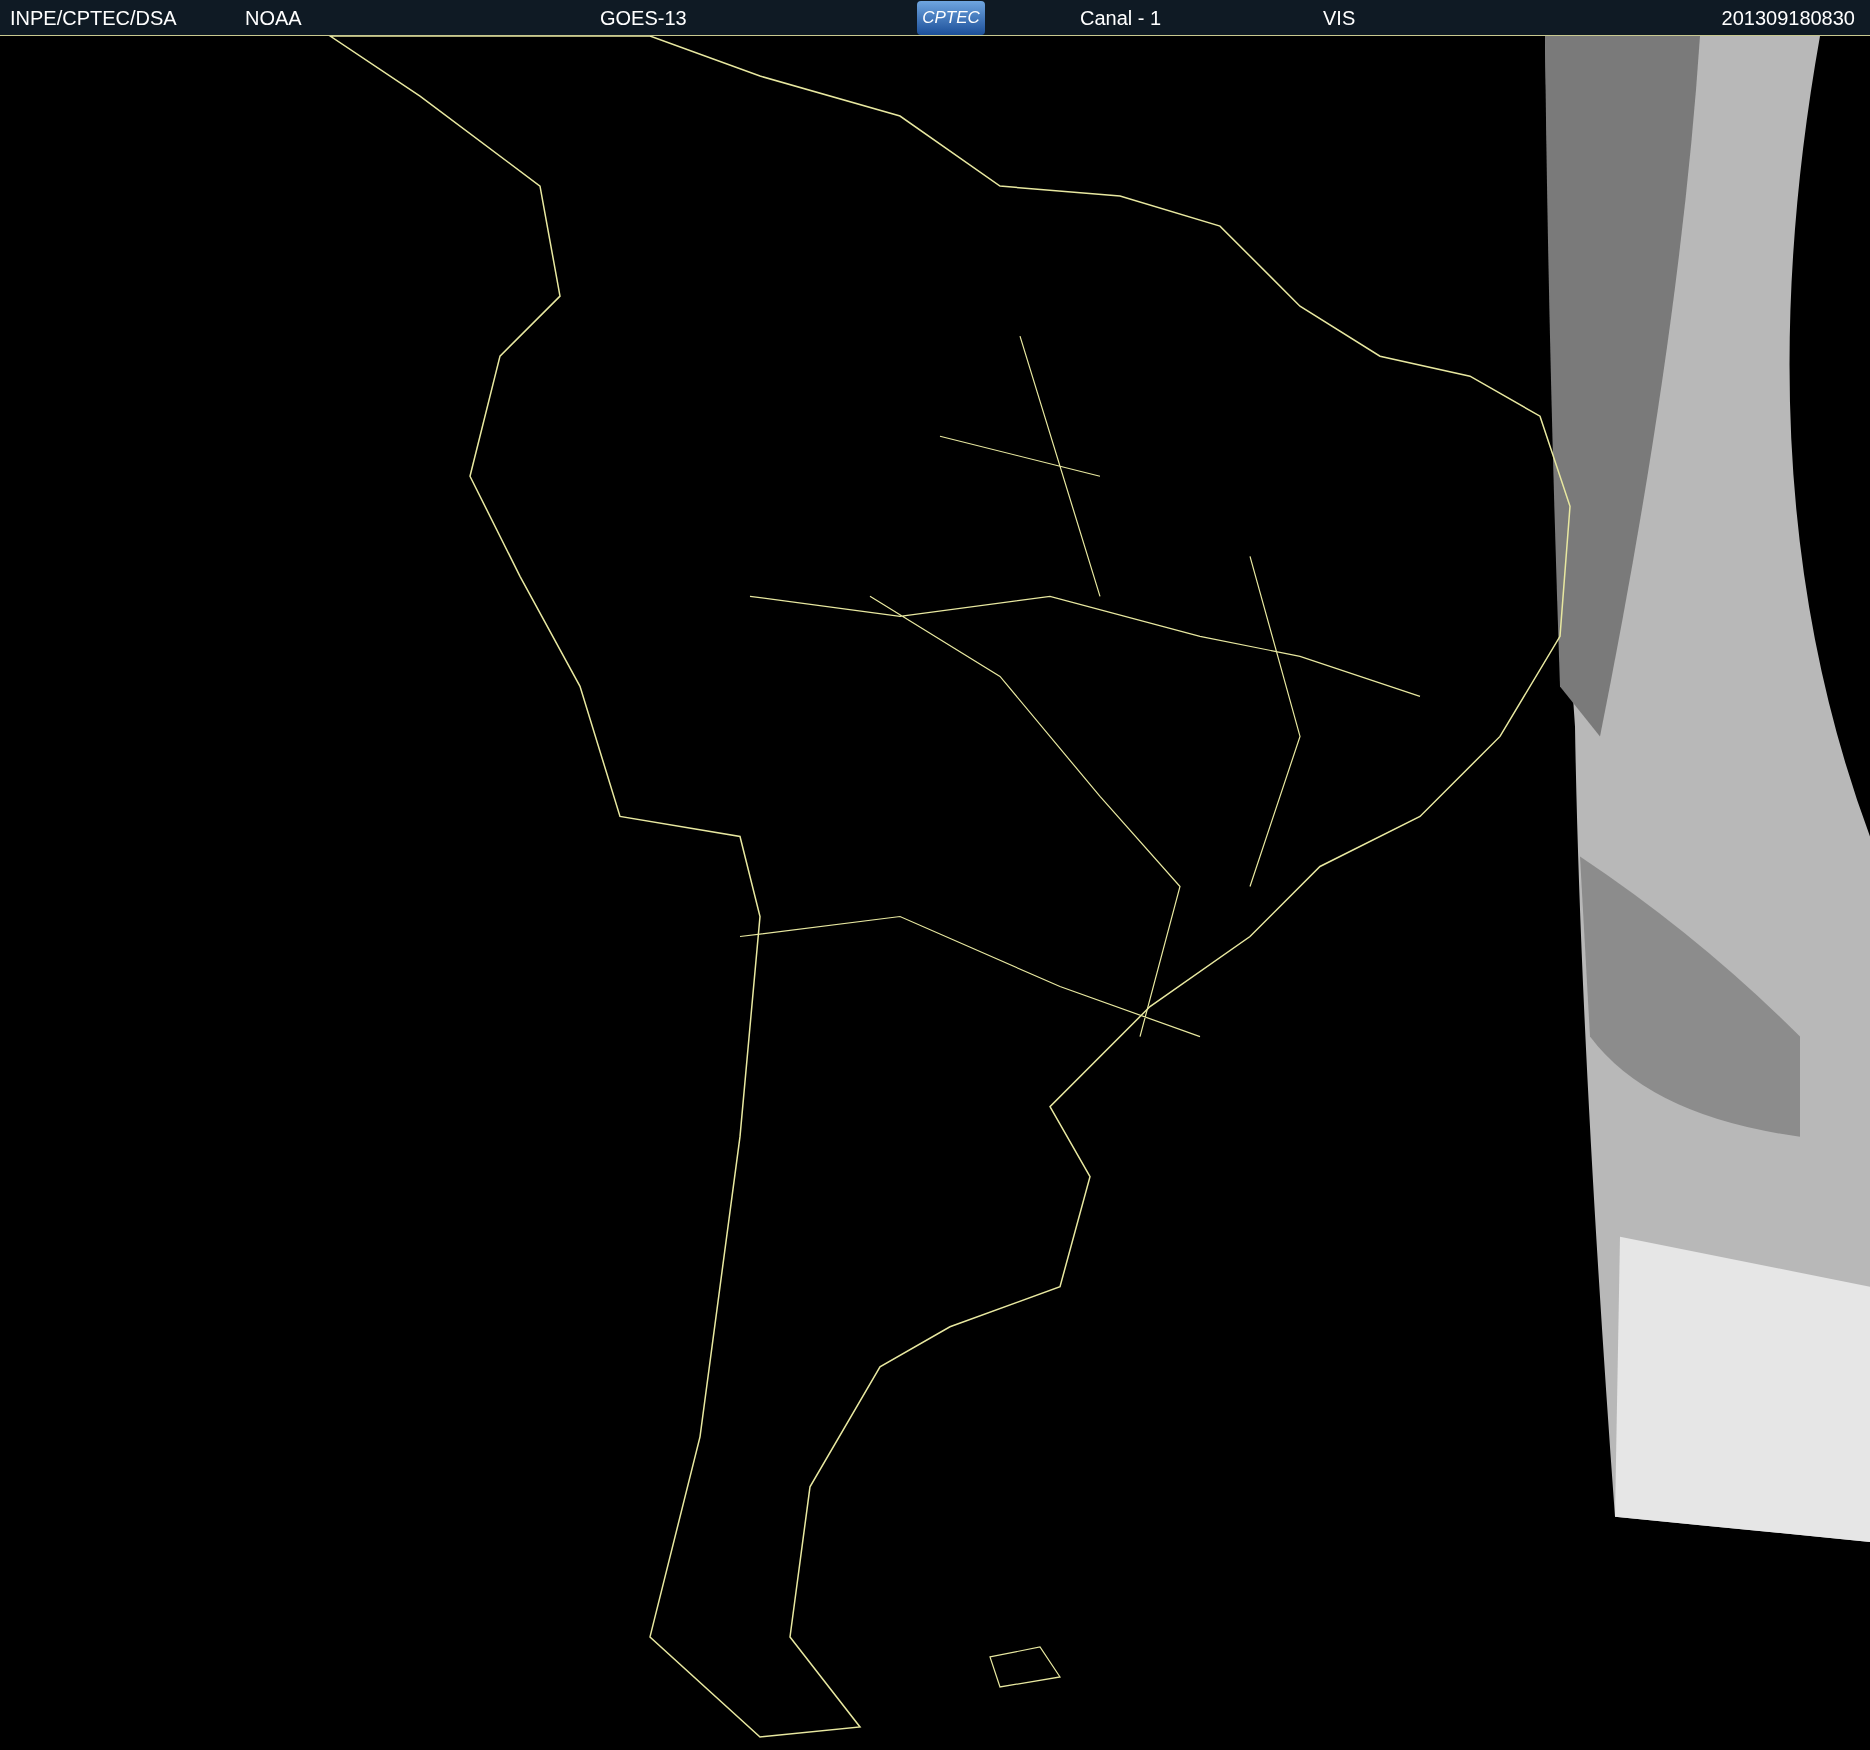 Image resolution: width=1870 pixels, height=1750 pixels. I want to click on header-label: VIS, so click(1339, 18).